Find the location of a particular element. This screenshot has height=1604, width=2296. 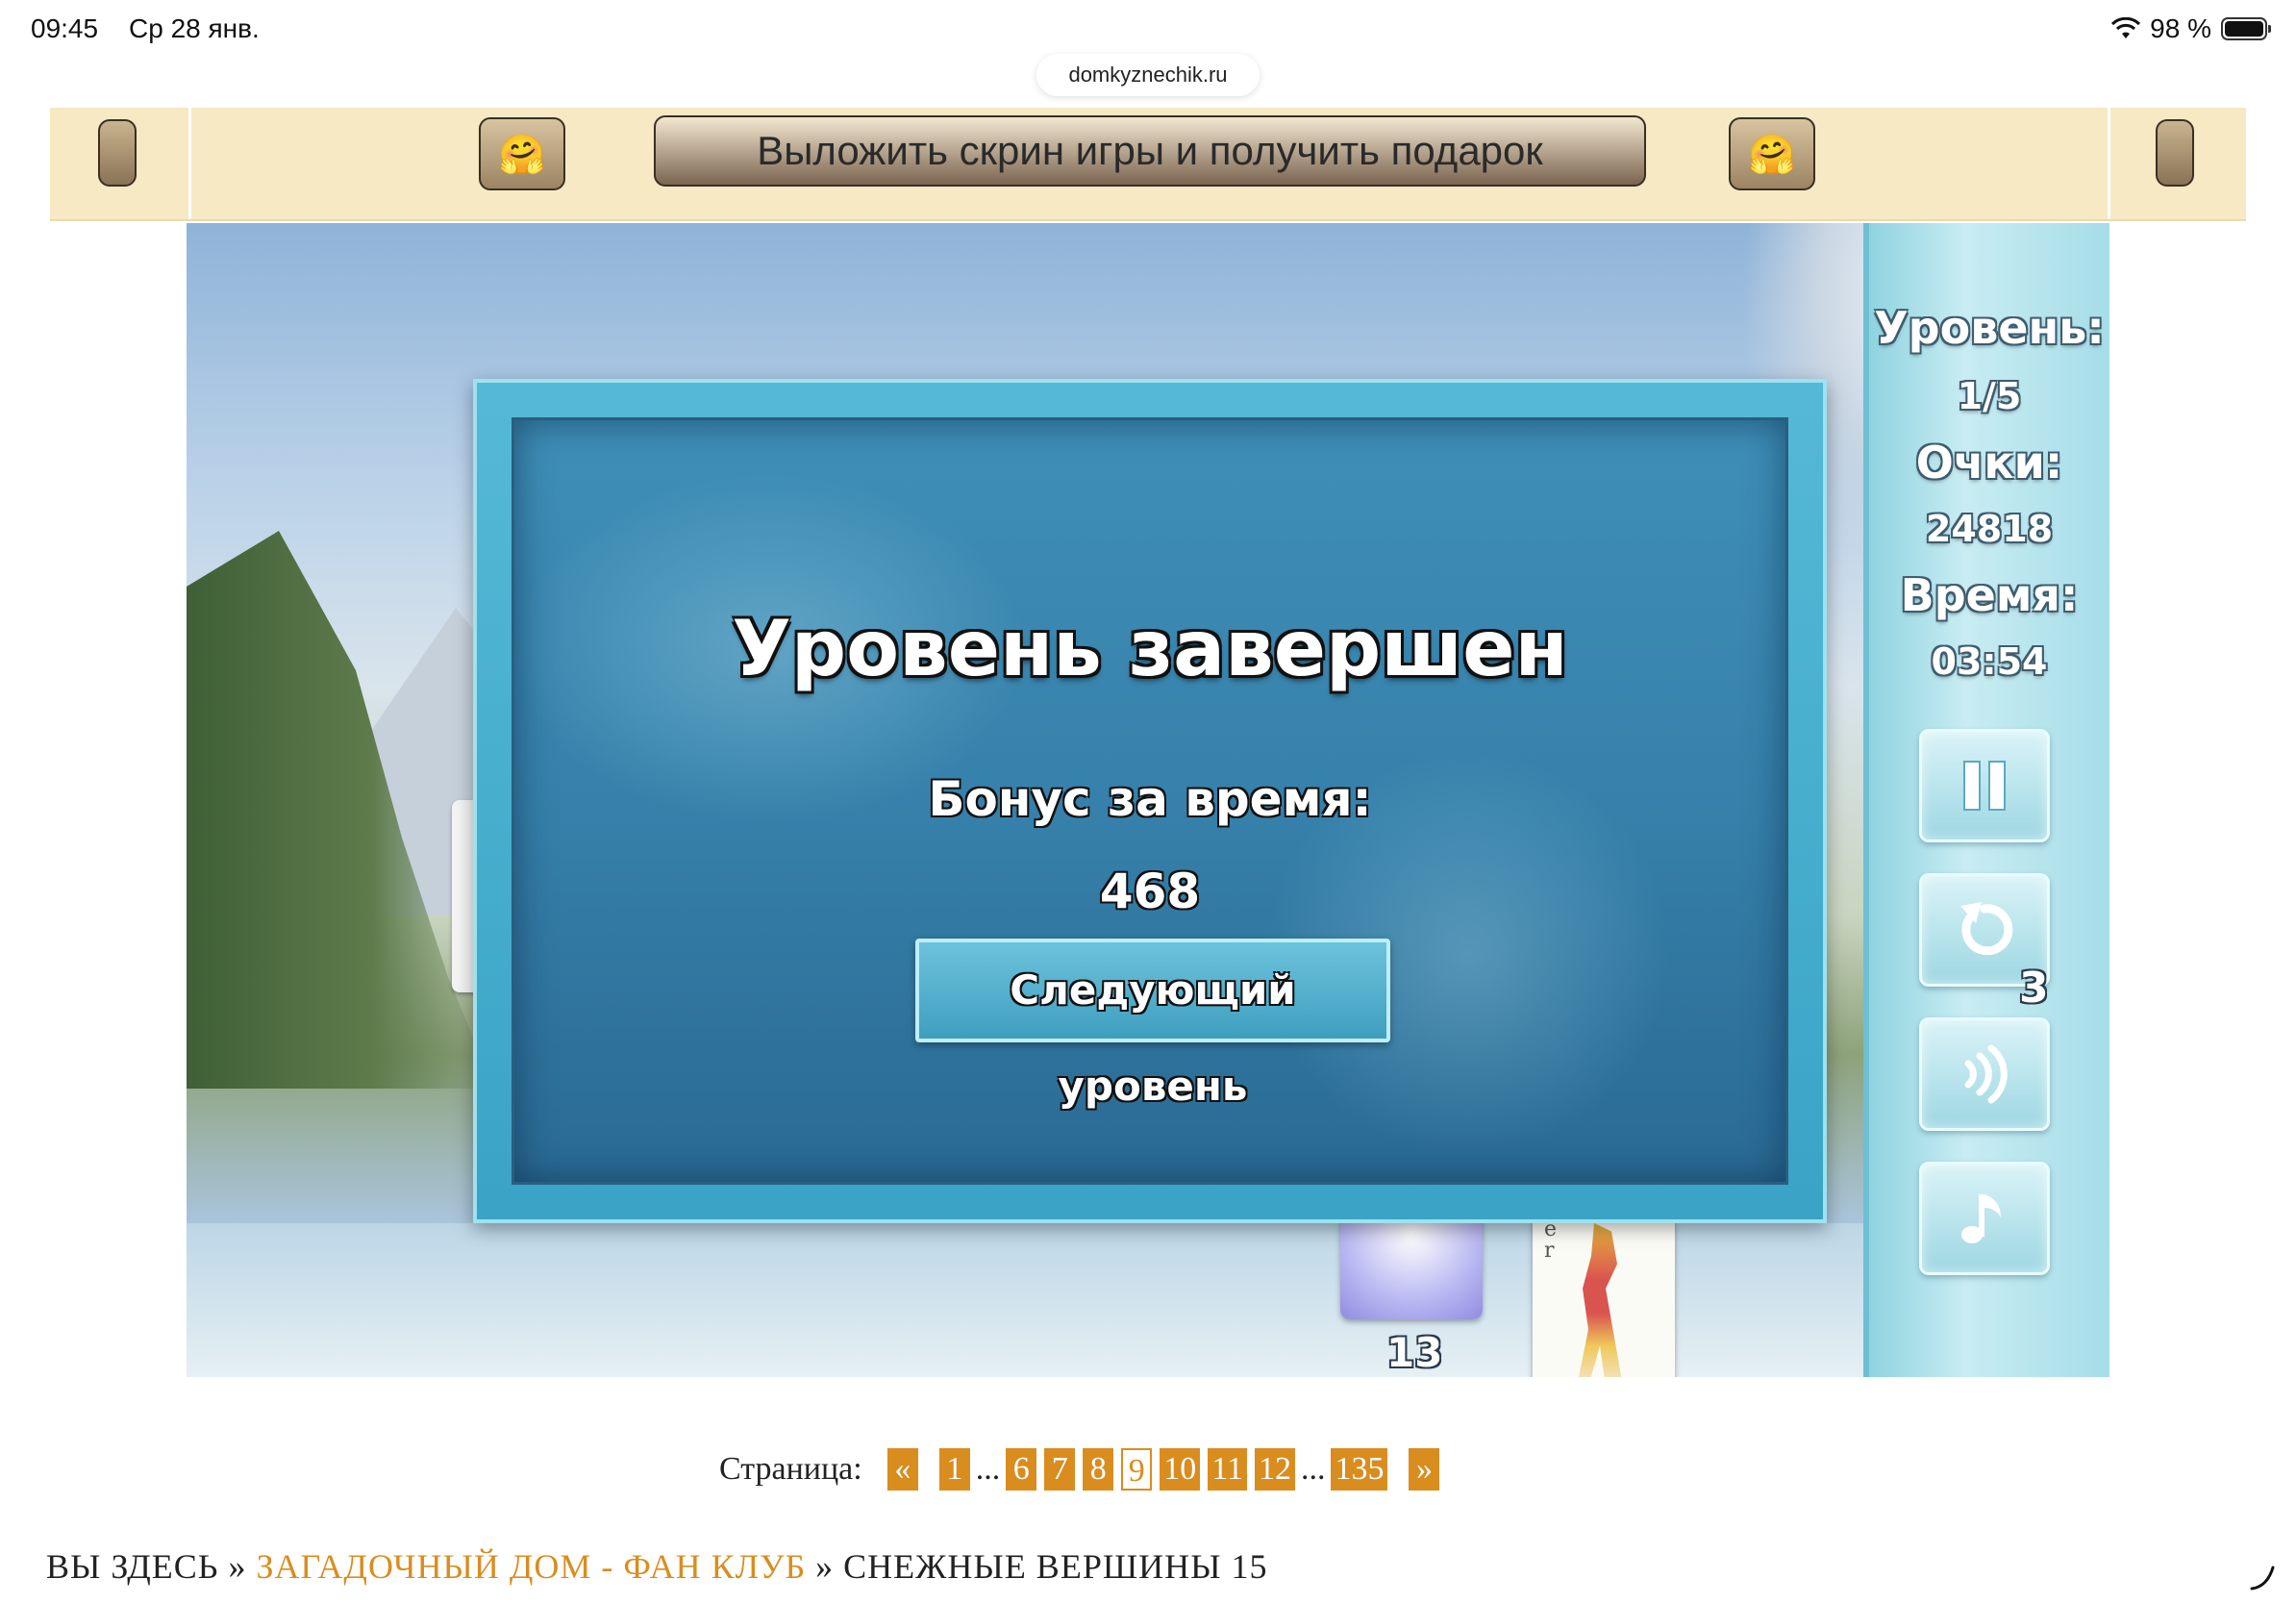

undo-count: 3 is located at coordinates (2034, 988).